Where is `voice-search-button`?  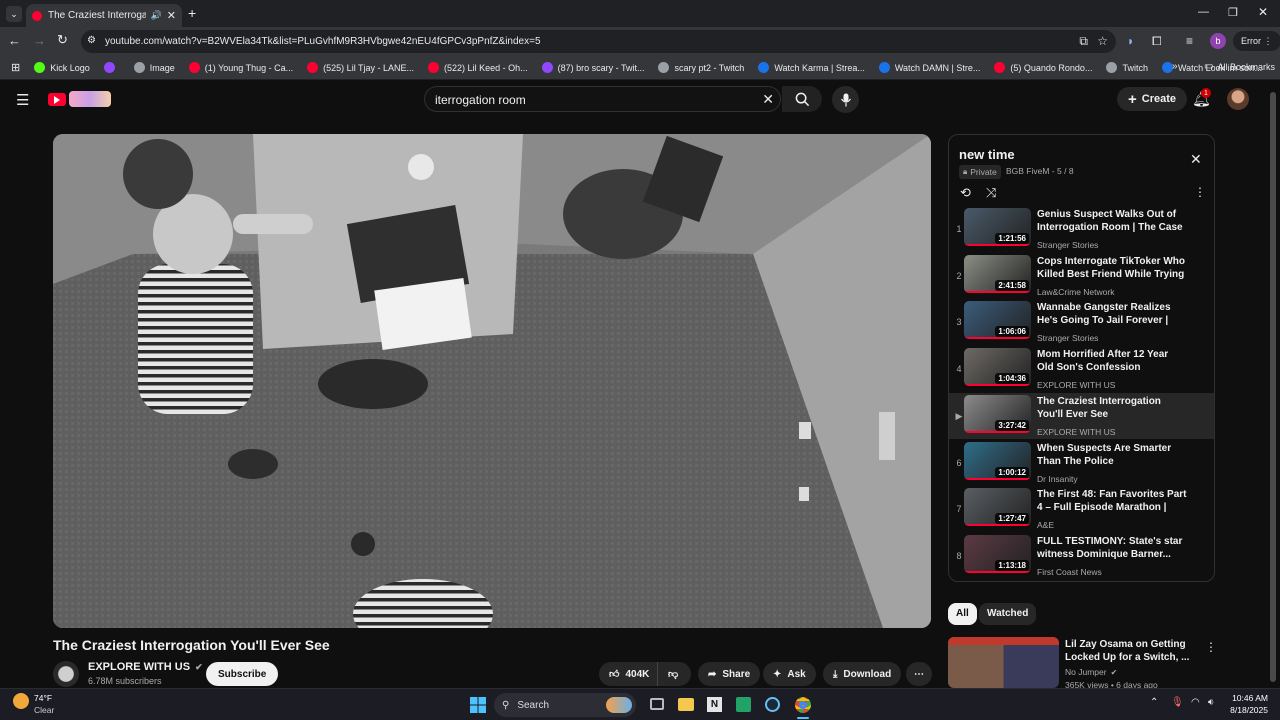
voice-search-button is located at coordinates (845, 99).